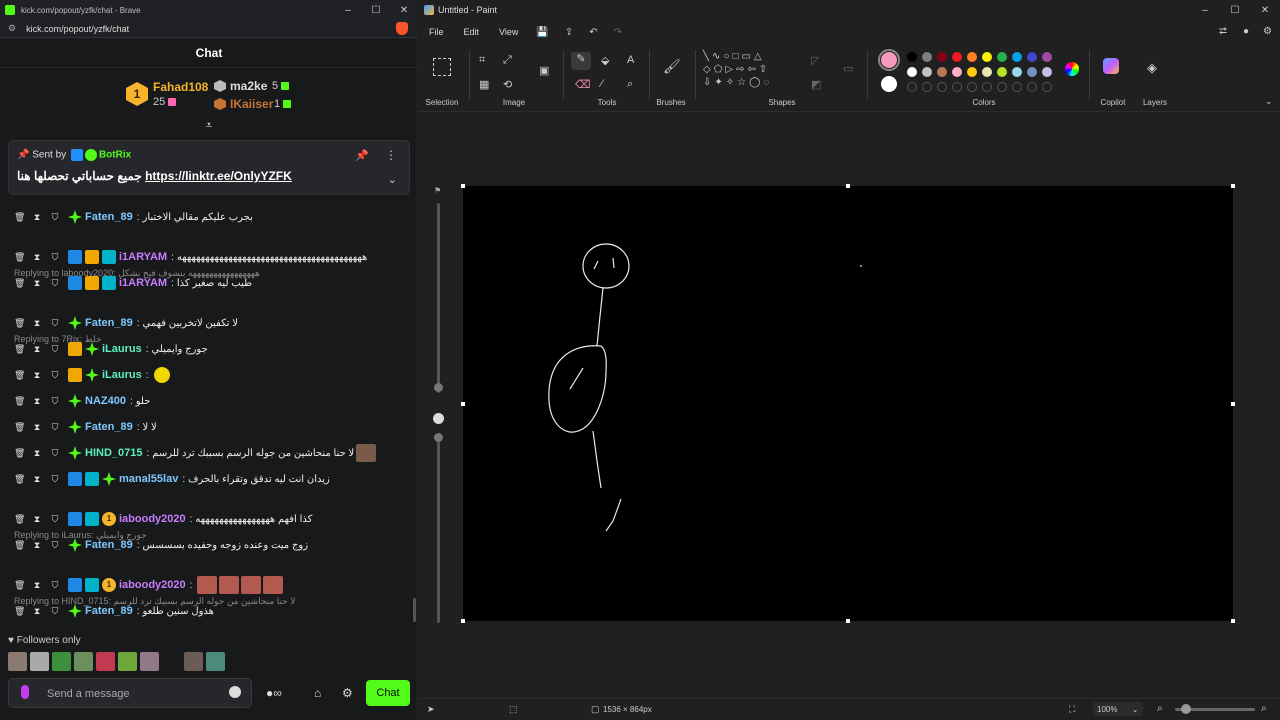  Describe the element at coordinates (212, 349) in the screenshot. I see `chat-message: 🗑 ⧗ ⛉ iLaurus: جورج وايميلي` at that location.